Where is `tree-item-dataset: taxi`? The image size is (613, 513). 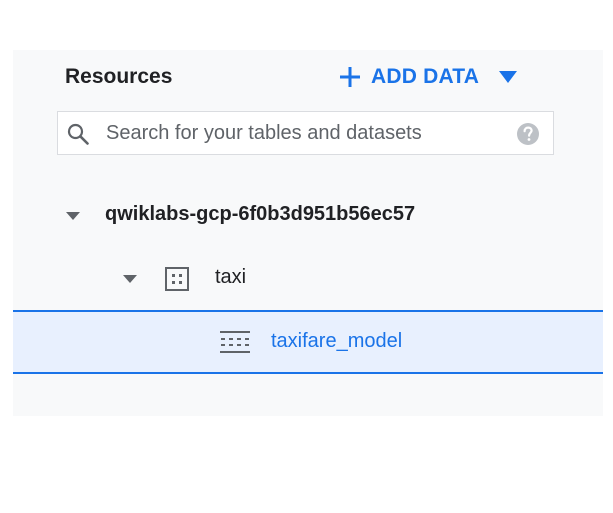 tree-item-dataset: taxi is located at coordinates (308, 279).